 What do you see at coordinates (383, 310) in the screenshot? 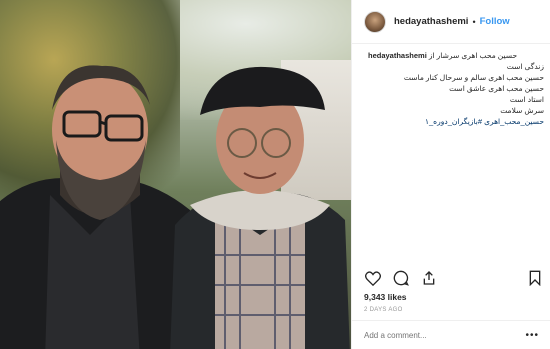
I see `post-timestamp: 2 DAYS AGO` at bounding box center [383, 310].